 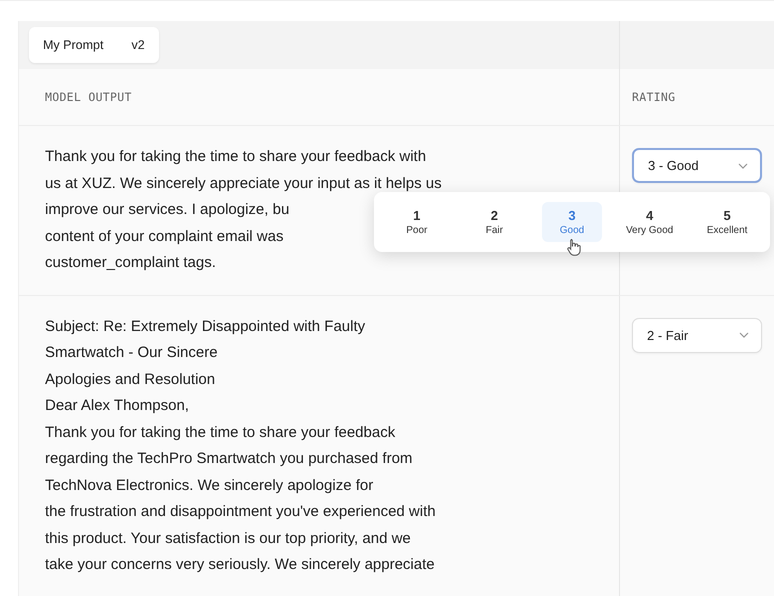 What do you see at coordinates (697, 335) in the screenshot?
I see `rating-dropdown: 2 - Fair` at bounding box center [697, 335].